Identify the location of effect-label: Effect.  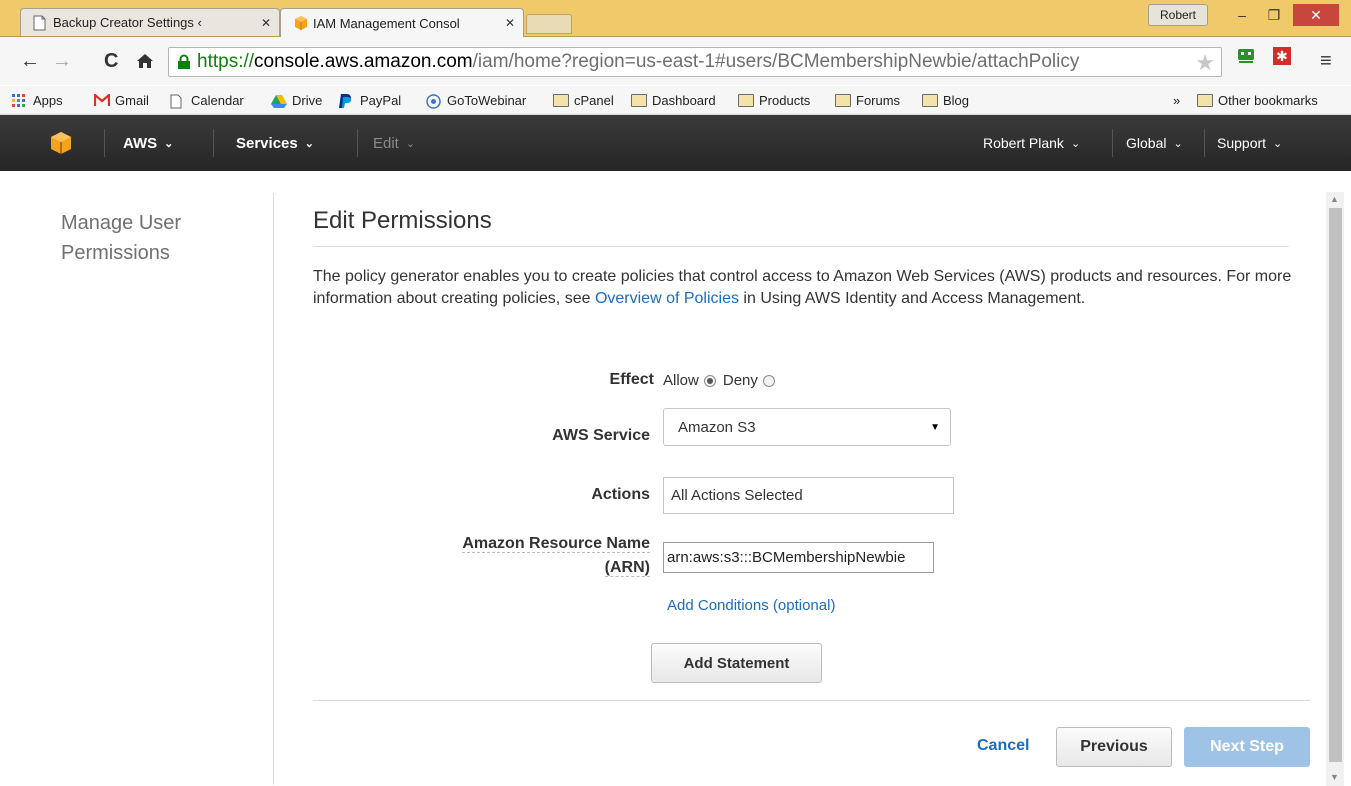
(631, 379).